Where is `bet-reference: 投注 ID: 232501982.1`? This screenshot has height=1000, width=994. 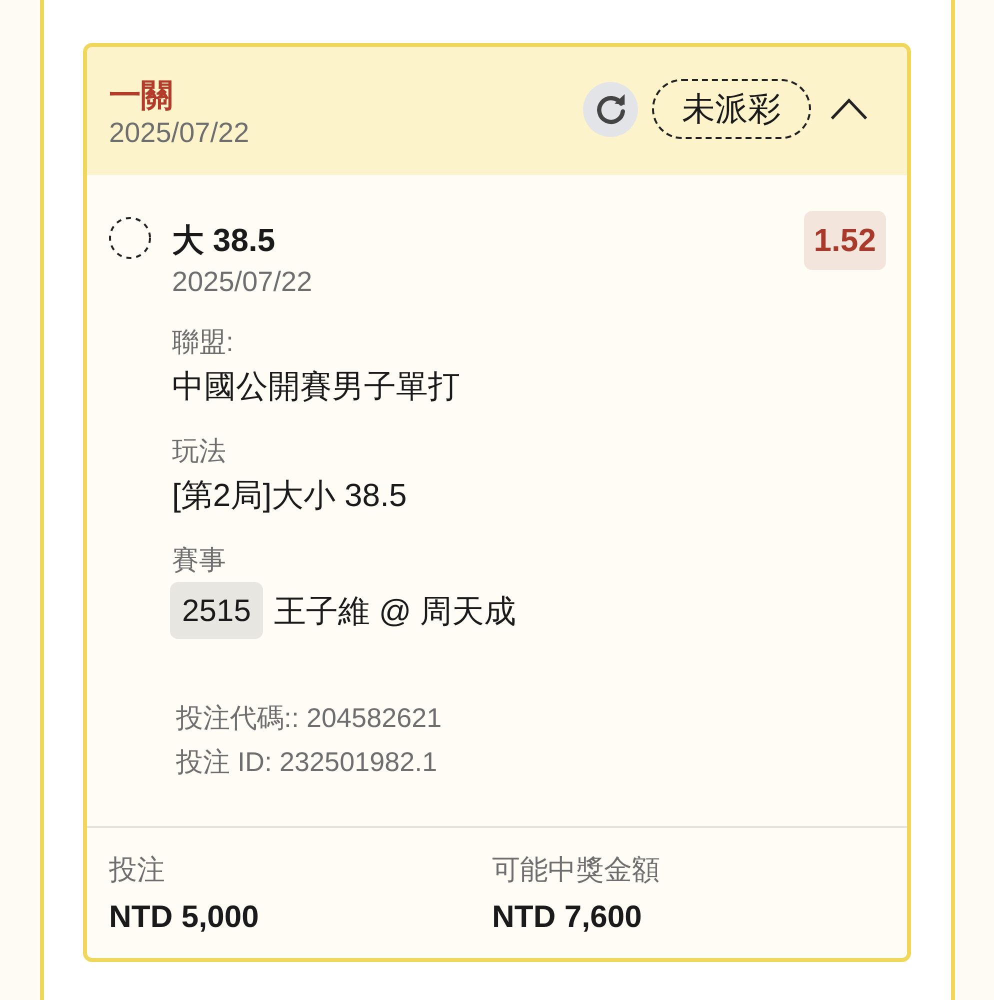
bet-reference: 投注 ID: 232501982.1 is located at coordinates (307, 762).